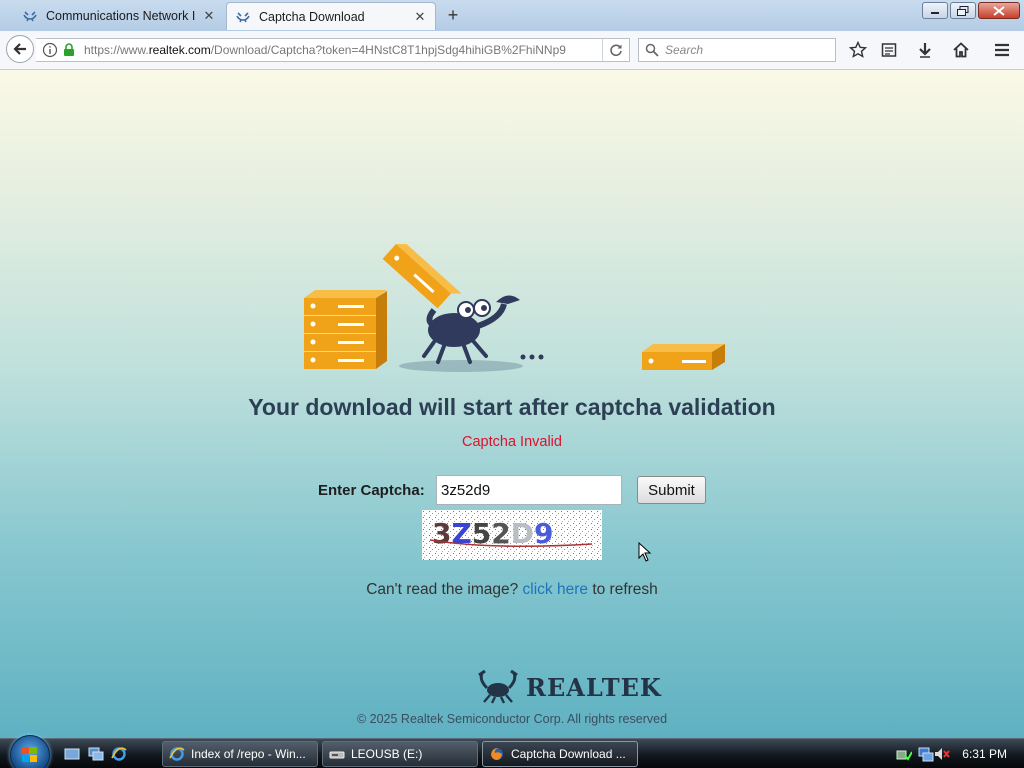 This screenshot has width=1024, height=768. Describe the element at coordinates (387, 754) in the screenshot. I see `taskbar-item-label: LEOUSB (E:)` at that location.